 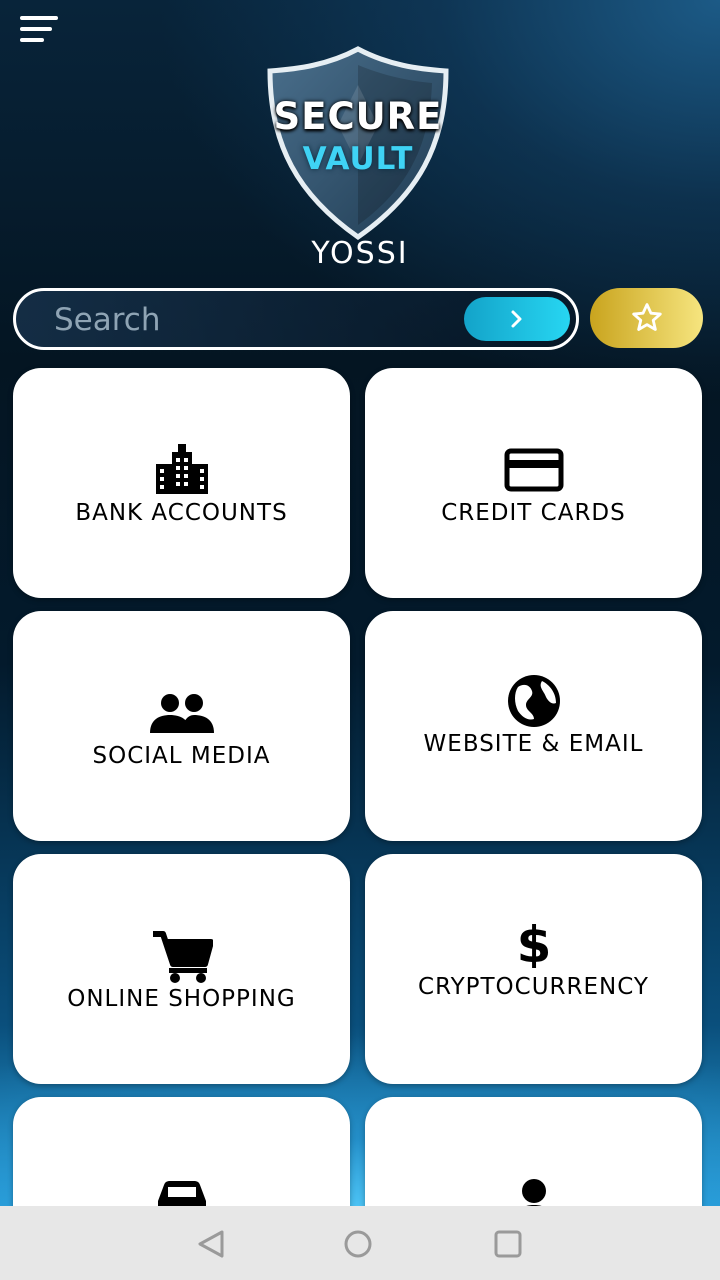 I want to click on category-card-vehicles, so click(x=181, y=1151).